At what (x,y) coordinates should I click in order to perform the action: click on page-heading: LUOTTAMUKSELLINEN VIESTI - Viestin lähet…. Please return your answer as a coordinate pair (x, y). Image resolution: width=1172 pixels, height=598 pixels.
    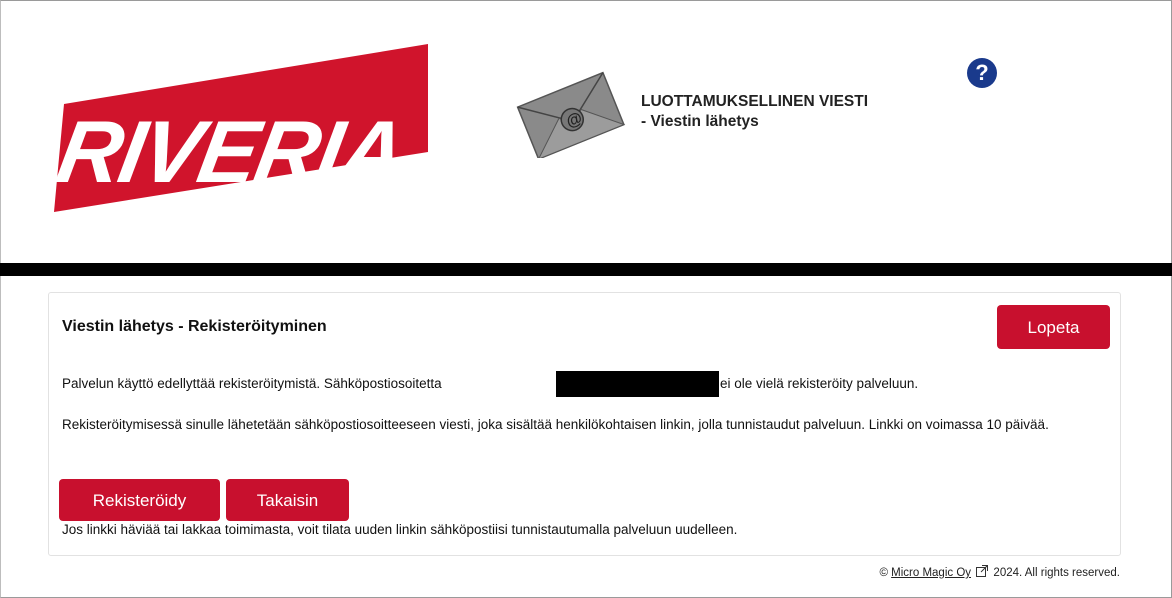
    Looking at the image, I should click on (754, 112).